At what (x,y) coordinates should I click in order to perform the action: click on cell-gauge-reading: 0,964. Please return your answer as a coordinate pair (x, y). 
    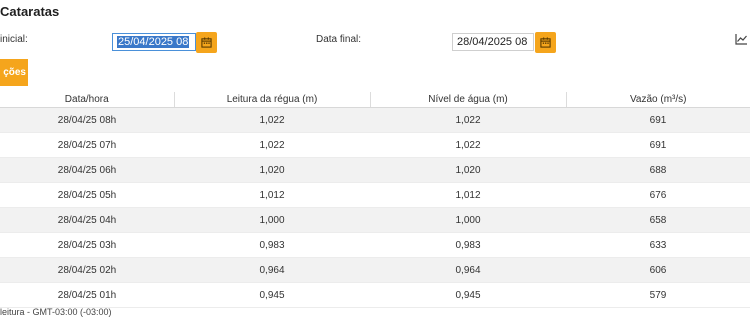
    Looking at the image, I should click on (272, 270).